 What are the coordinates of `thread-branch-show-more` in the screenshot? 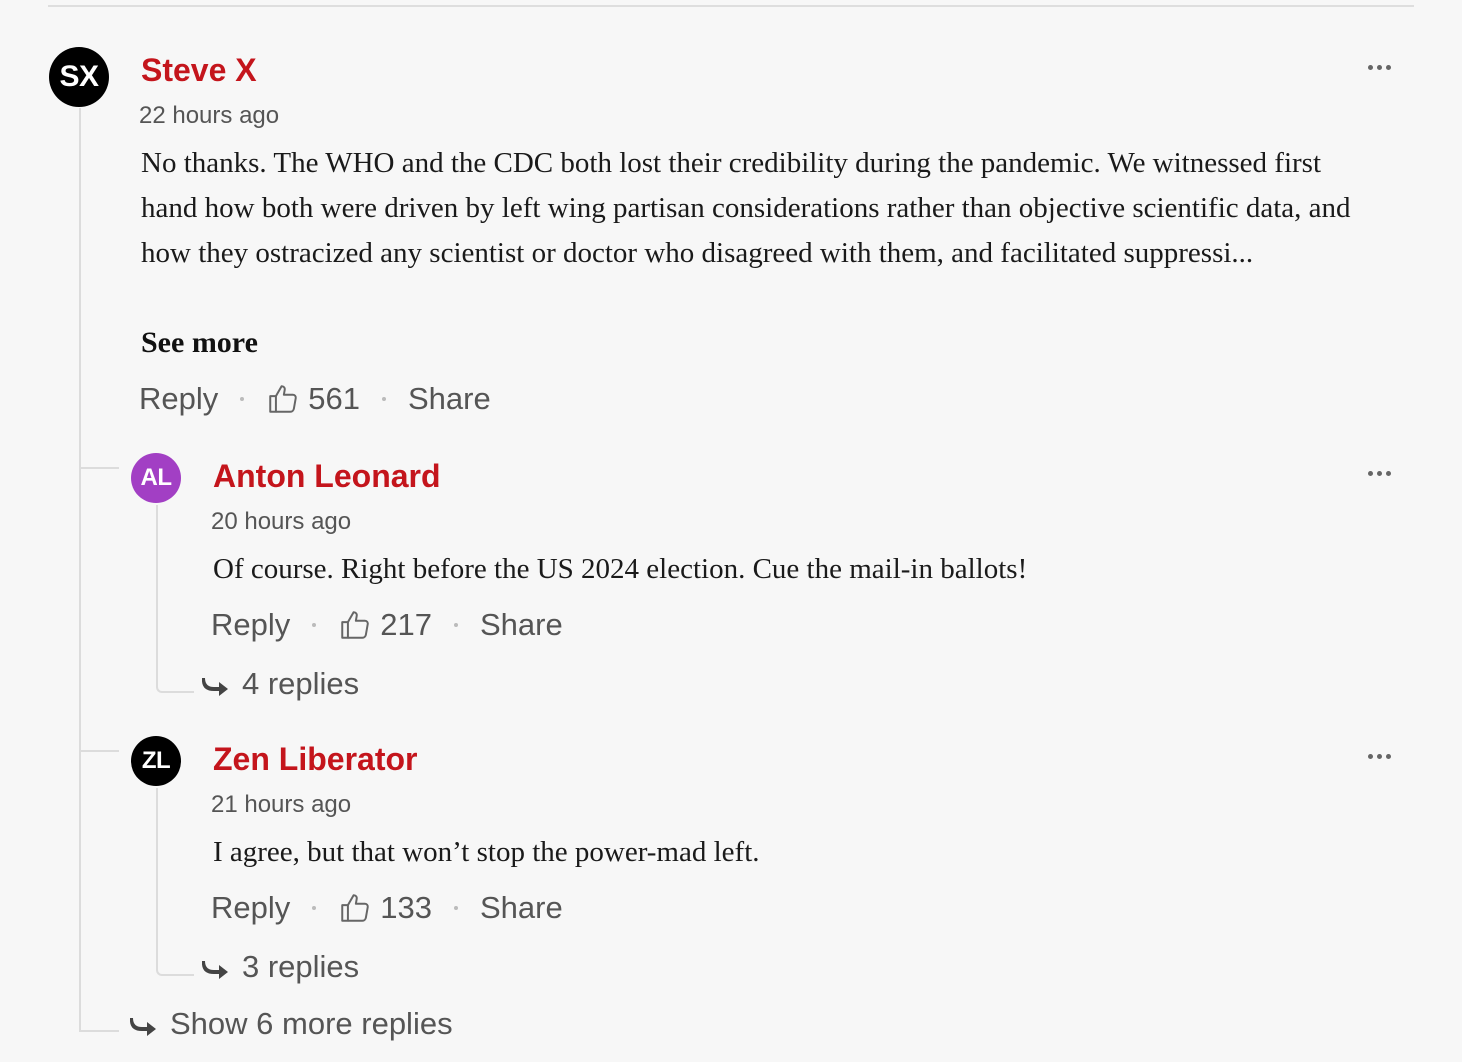 It's located at (99, 1031).